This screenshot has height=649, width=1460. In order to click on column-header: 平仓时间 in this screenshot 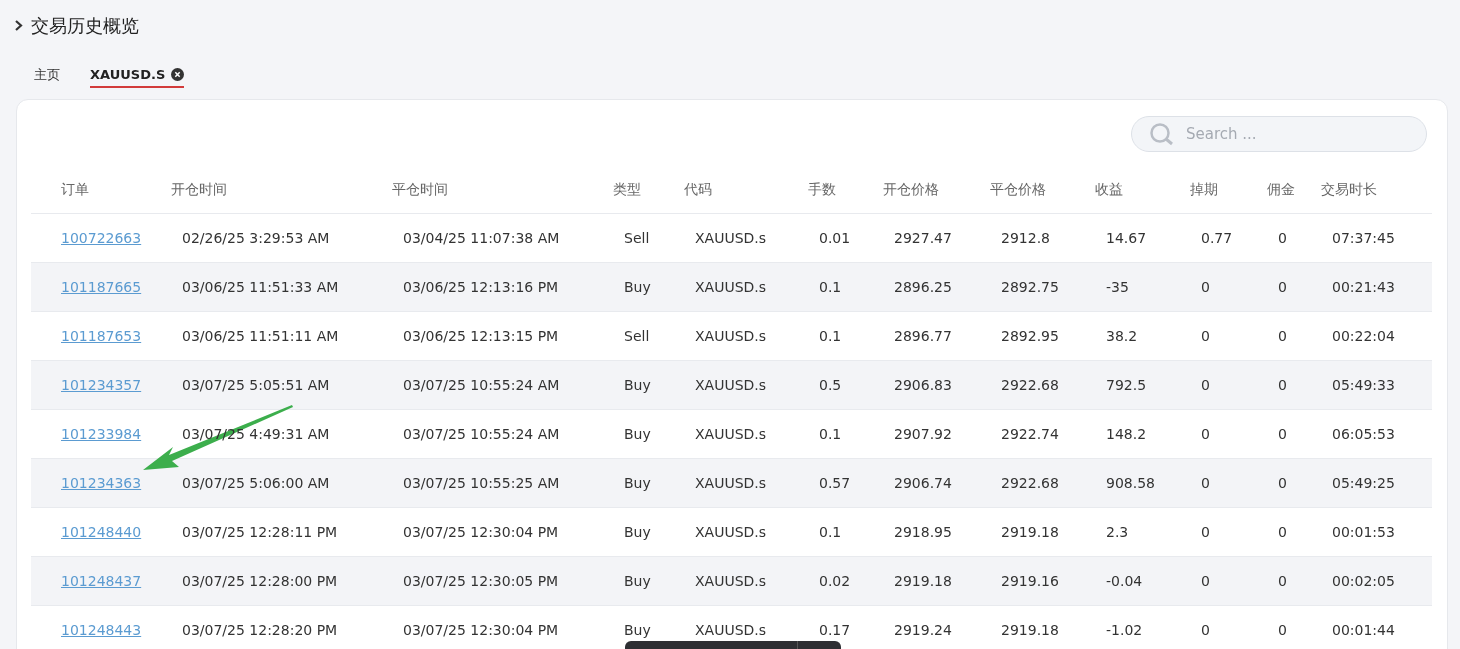, I will do `click(420, 189)`.